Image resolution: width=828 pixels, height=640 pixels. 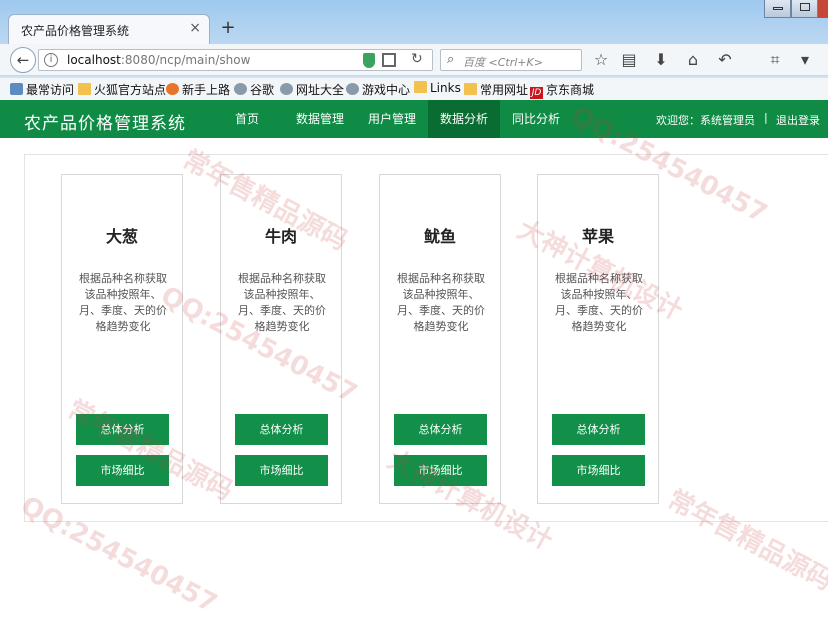 I want to click on bookmark-most-visited: 最常访问, so click(x=42, y=89).